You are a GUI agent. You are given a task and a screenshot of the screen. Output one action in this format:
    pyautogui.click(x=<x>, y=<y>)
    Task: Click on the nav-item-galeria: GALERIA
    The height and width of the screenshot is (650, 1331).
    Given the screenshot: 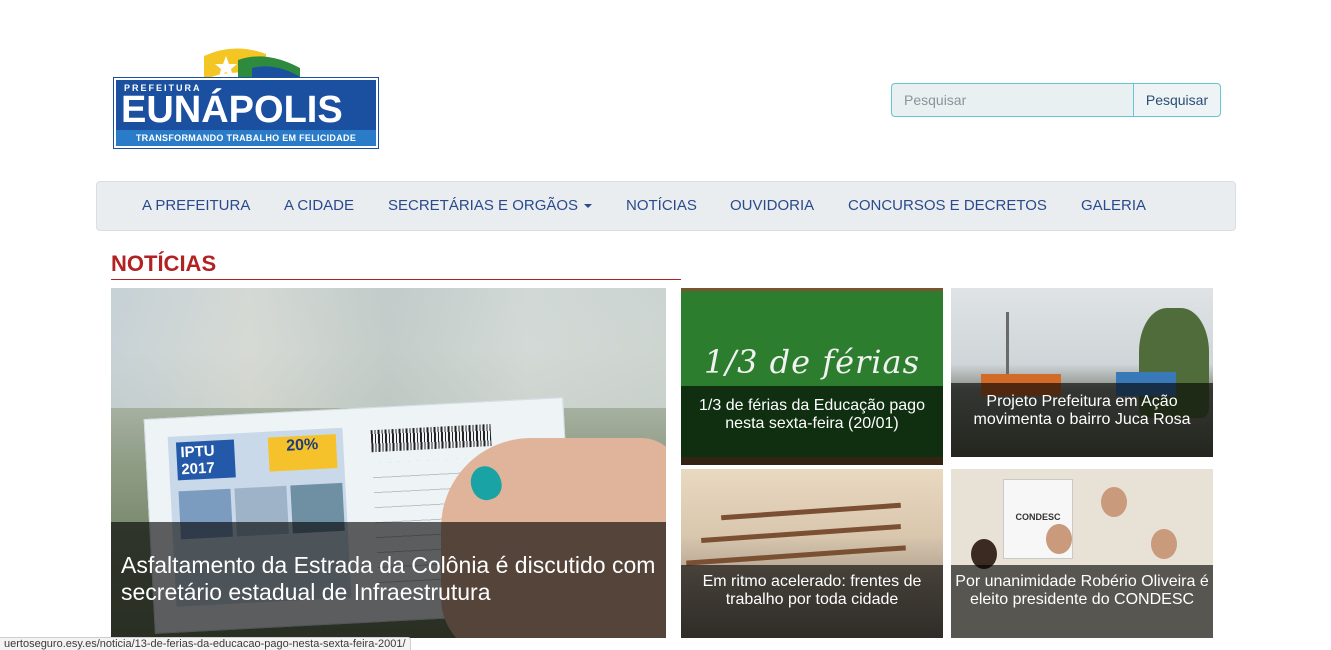 What is the action you would take?
    pyautogui.click(x=1113, y=206)
    